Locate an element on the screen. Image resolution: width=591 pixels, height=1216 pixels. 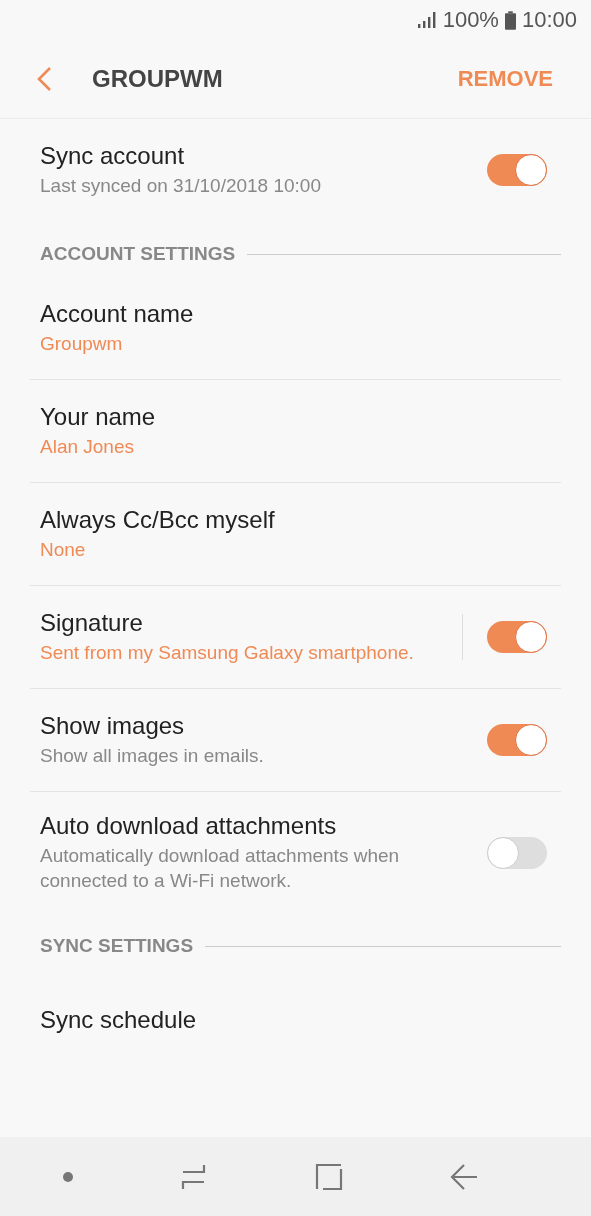
signal-icon is located at coordinates (426, 20).